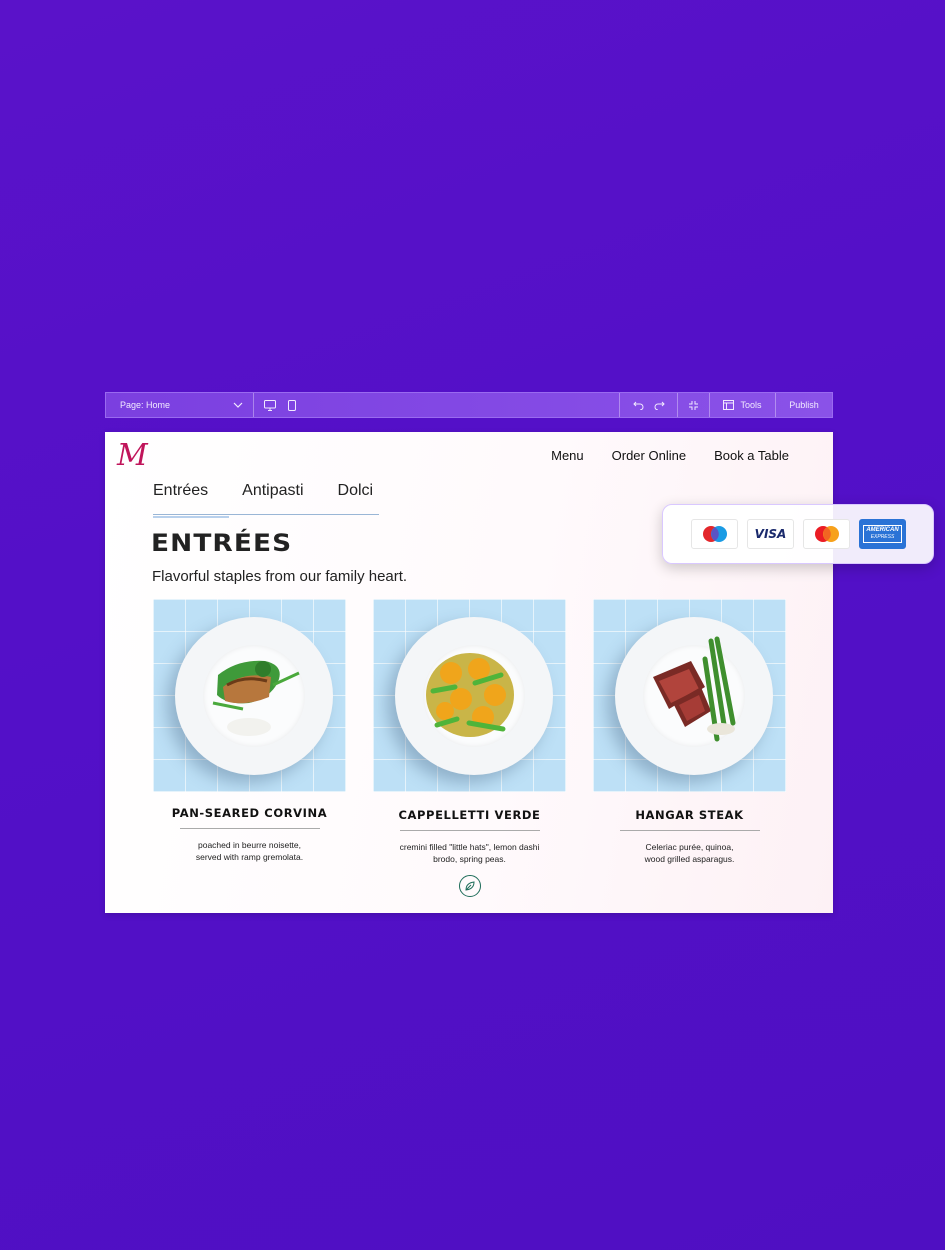 This screenshot has width=945, height=1250. I want to click on editor-toolbar: Page: Home Tools Publish, so click(469, 405).